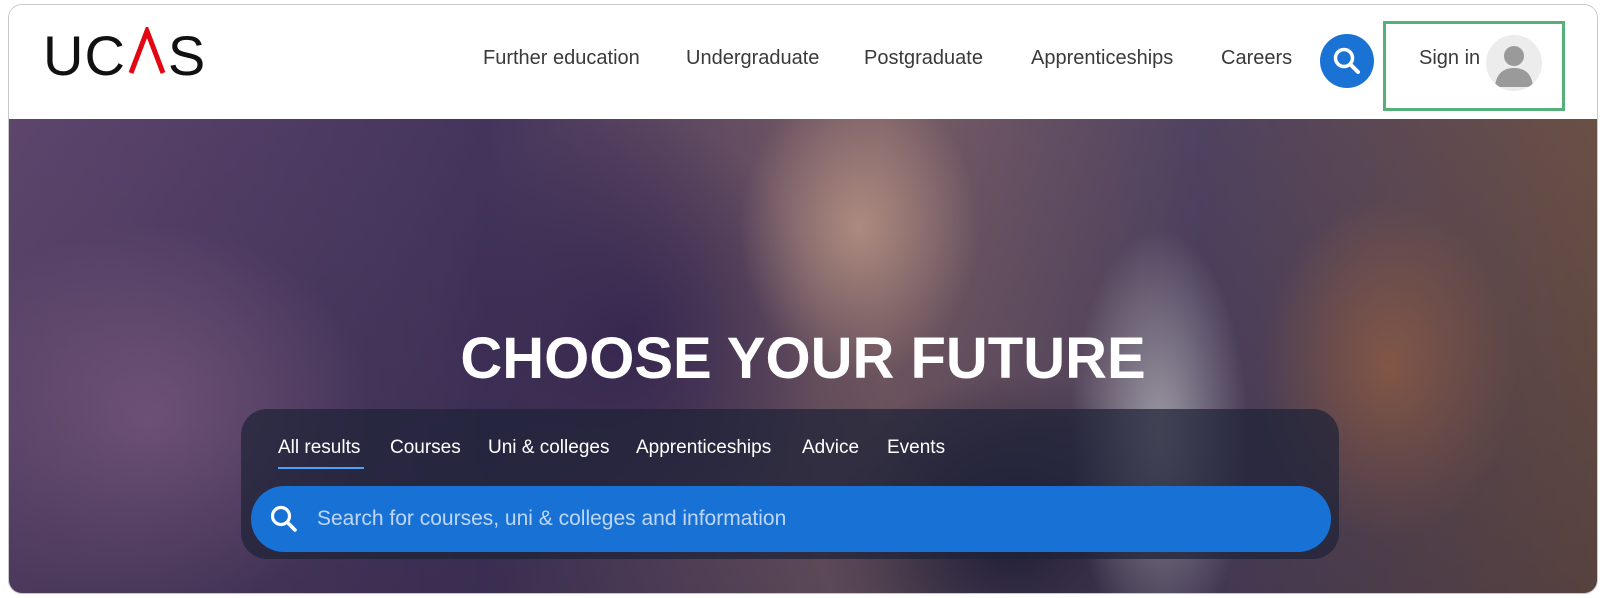  What do you see at coordinates (1514, 66) in the screenshot?
I see `person-silhouette-icon` at bounding box center [1514, 66].